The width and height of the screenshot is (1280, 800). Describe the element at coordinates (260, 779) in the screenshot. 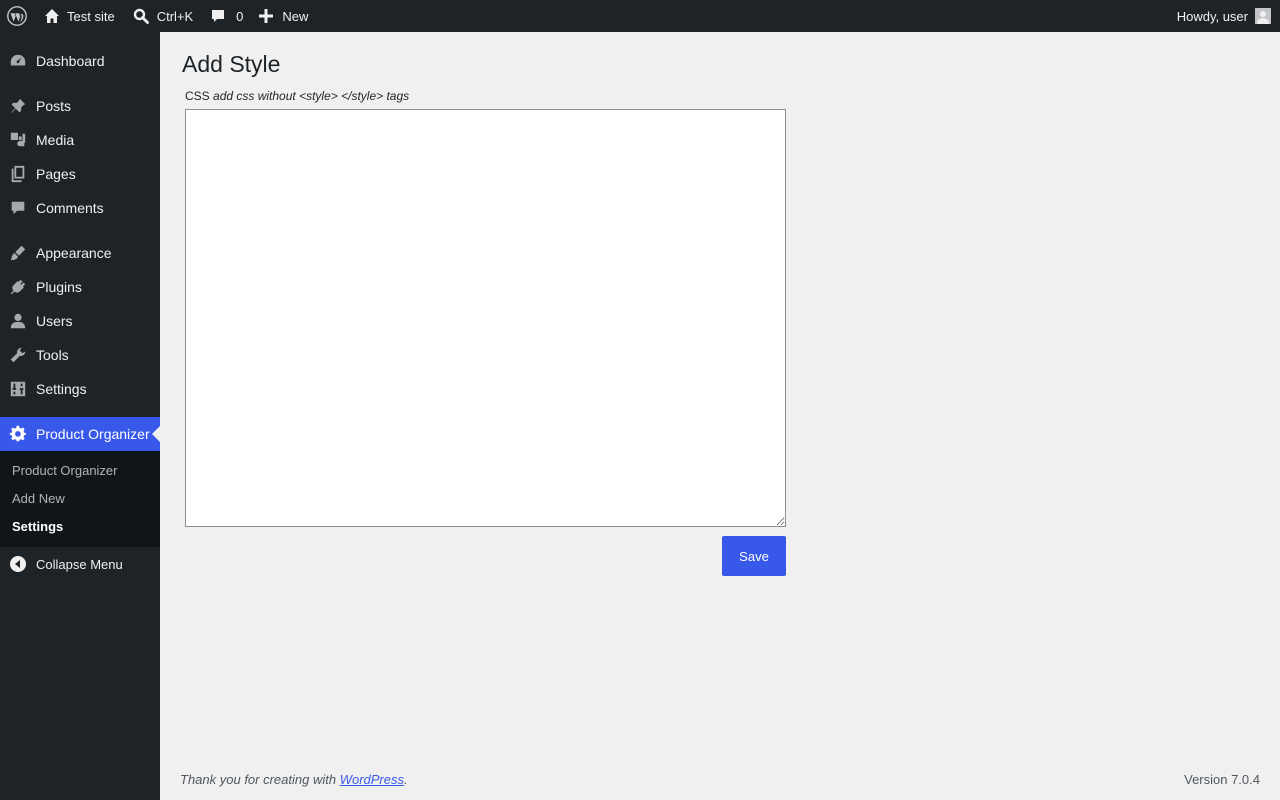

I see `footer-thanks-prefix: Thank you for creating with` at that location.